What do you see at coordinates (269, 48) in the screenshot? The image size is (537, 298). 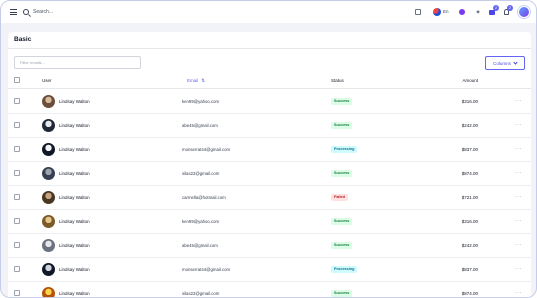 I see `divider` at bounding box center [269, 48].